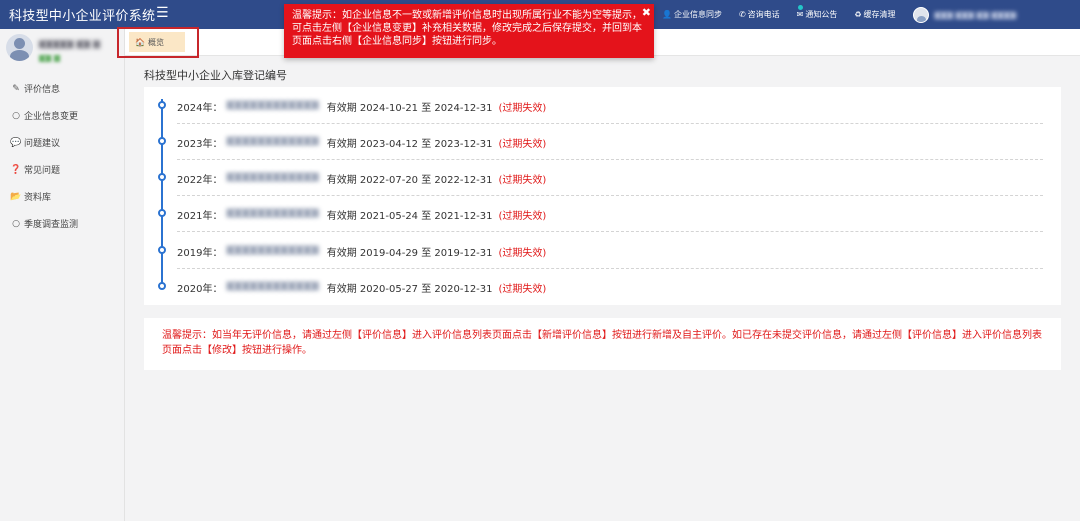 Image resolution: width=1080 pixels, height=521 pixels. What do you see at coordinates (821, 14) in the screenshot?
I see `notice-label: 通知公告` at bounding box center [821, 14].